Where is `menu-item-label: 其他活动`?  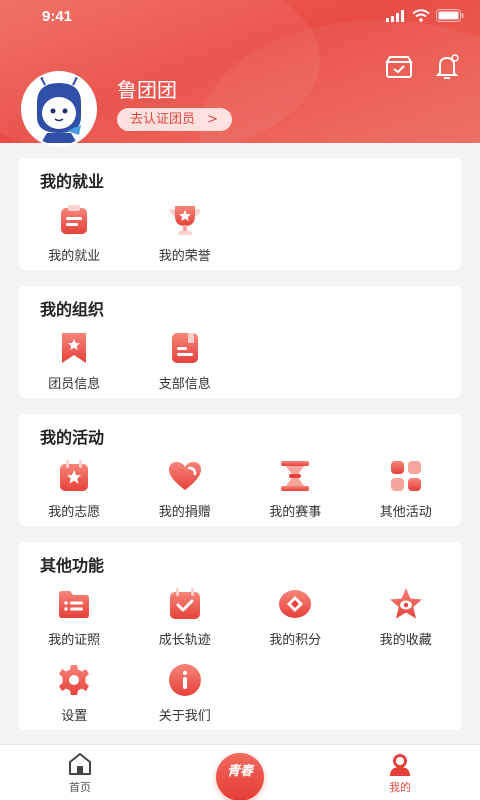 menu-item-label: 其他活动 is located at coordinates (405, 512).